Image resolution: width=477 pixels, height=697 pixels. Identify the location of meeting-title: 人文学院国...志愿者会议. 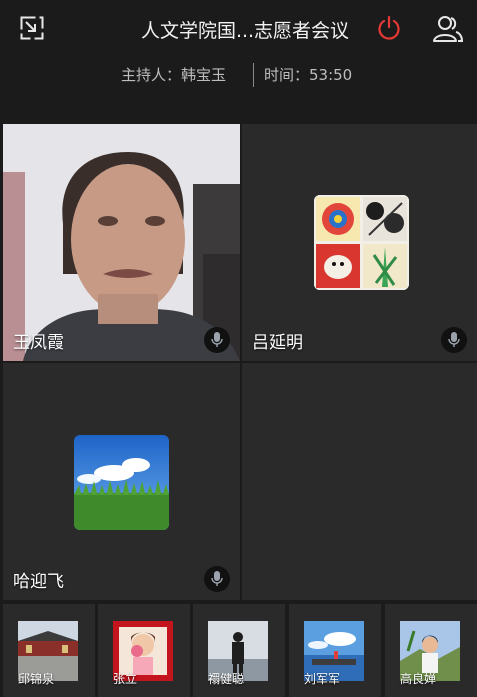
(245, 31).